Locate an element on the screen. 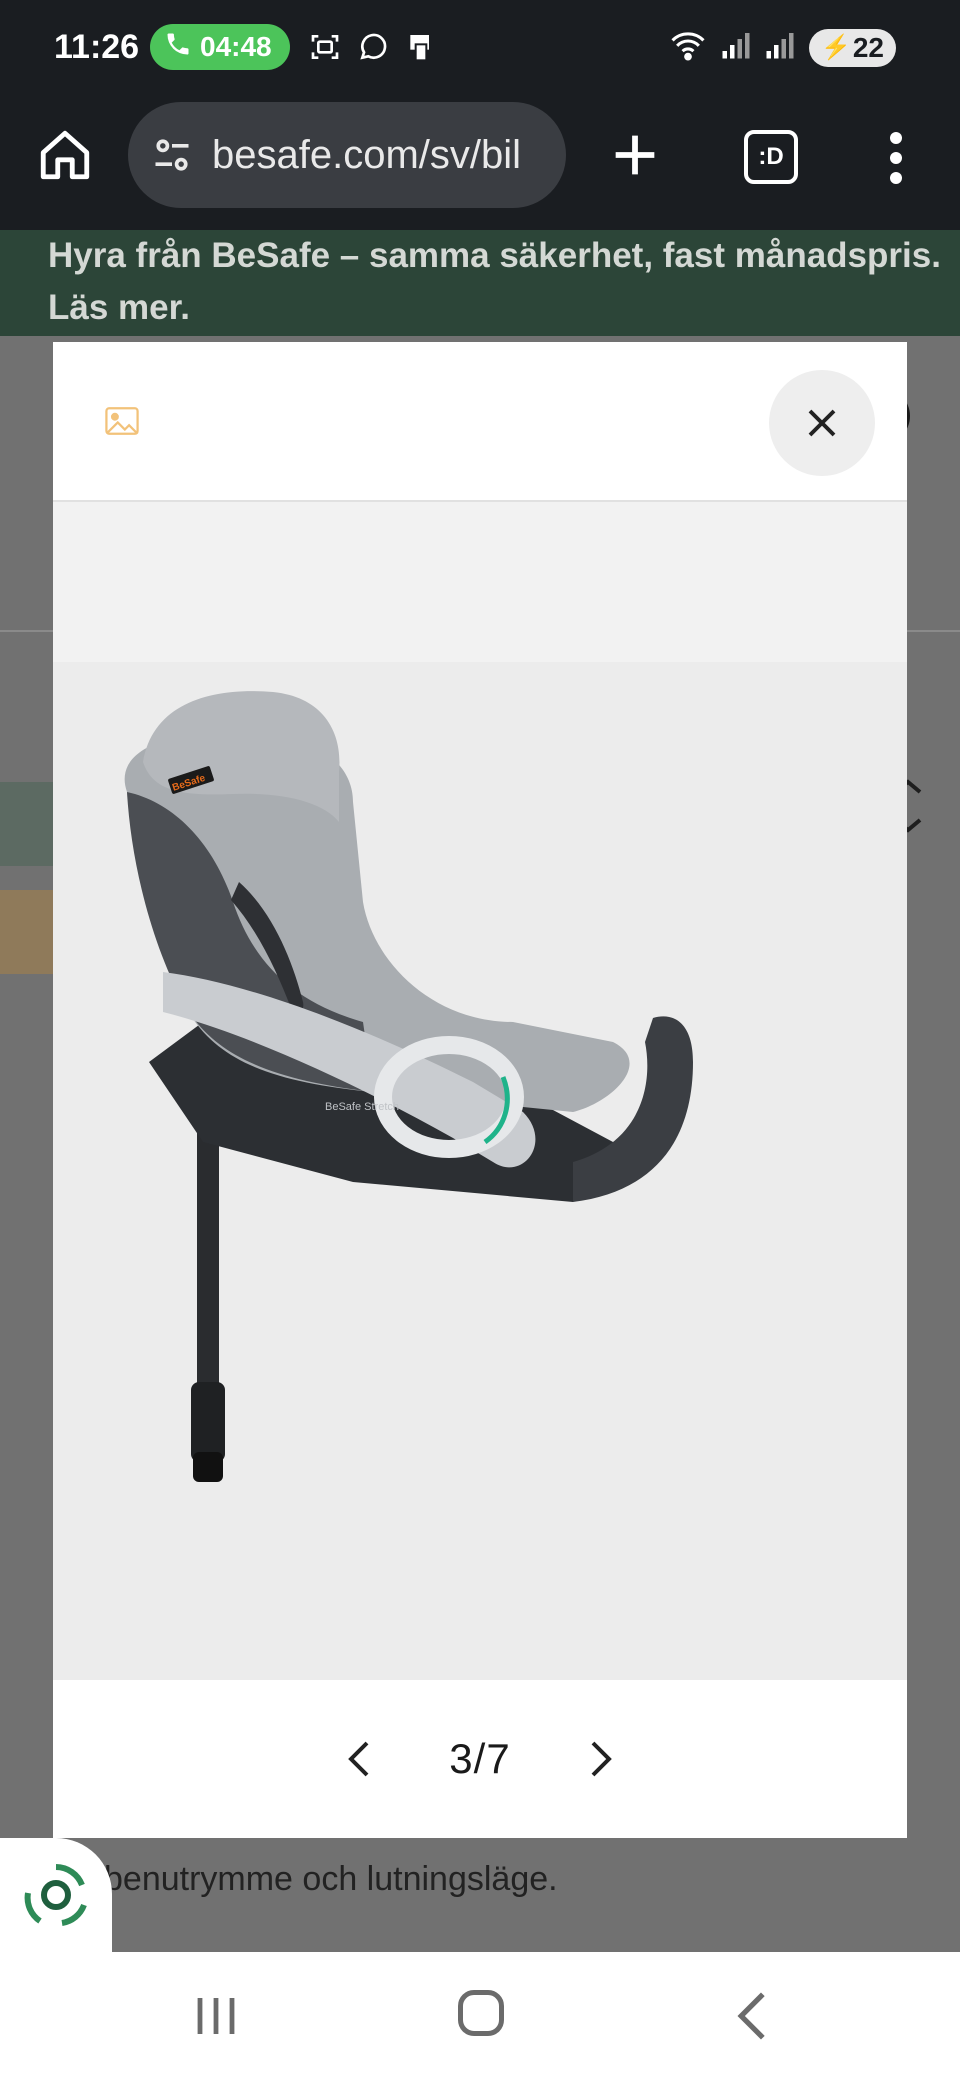  wifi-icon is located at coordinates (688, 47).